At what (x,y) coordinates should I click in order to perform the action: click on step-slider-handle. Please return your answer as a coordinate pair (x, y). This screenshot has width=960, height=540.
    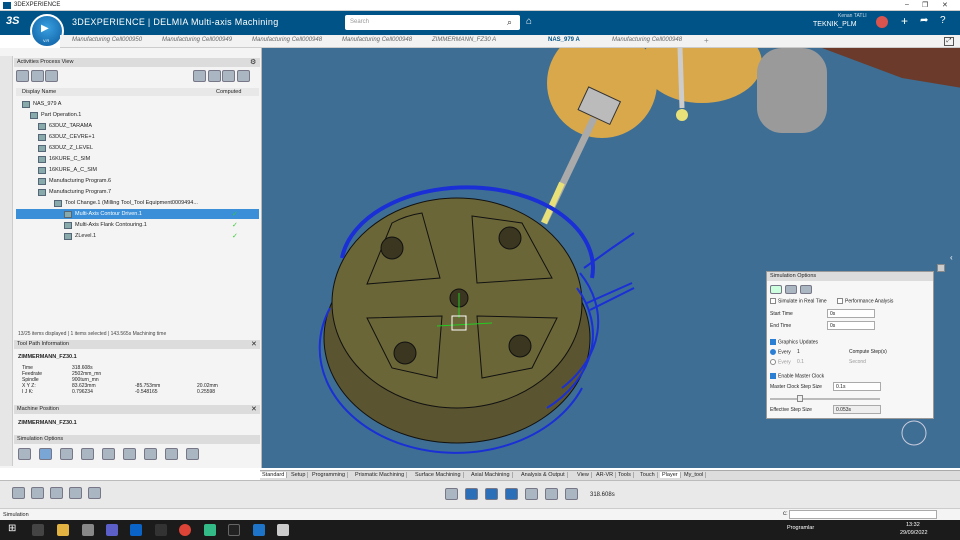
    Looking at the image, I should click on (800, 398).